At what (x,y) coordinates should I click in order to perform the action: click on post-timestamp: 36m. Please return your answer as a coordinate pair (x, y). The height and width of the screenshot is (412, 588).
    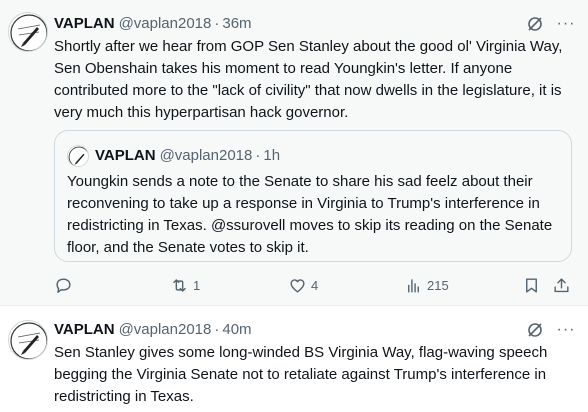
    Looking at the image, I should click on (236, 23).